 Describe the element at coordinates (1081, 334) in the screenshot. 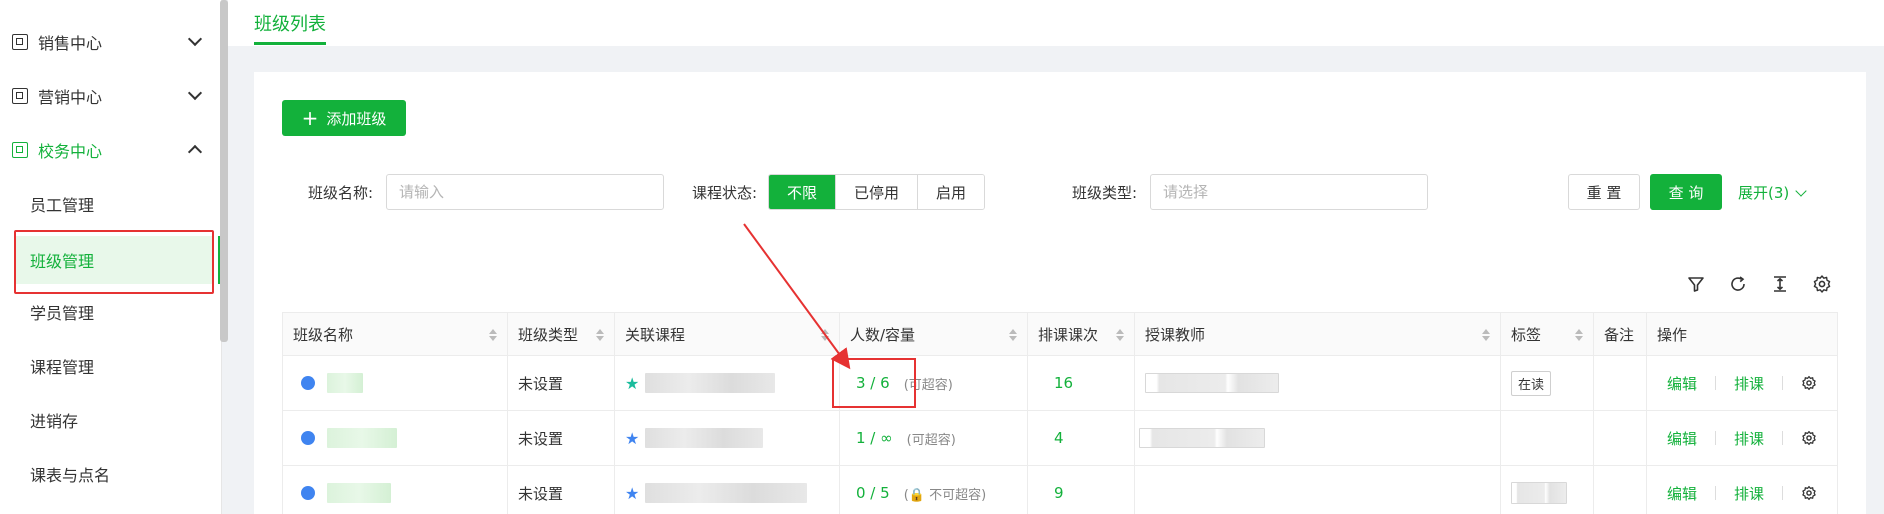

I see `column-header-sessions: 排课课次` at that location.